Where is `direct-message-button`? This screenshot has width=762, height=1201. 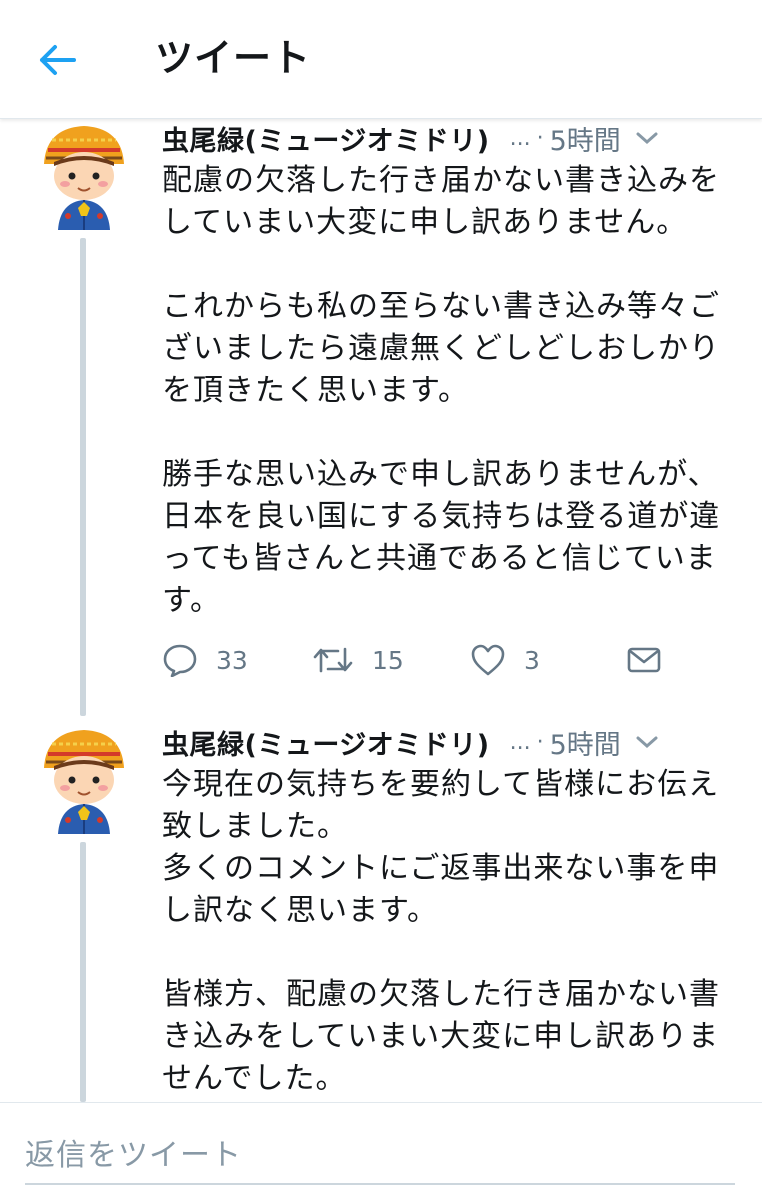
direct-message-button is located at coordinates (644, 660).